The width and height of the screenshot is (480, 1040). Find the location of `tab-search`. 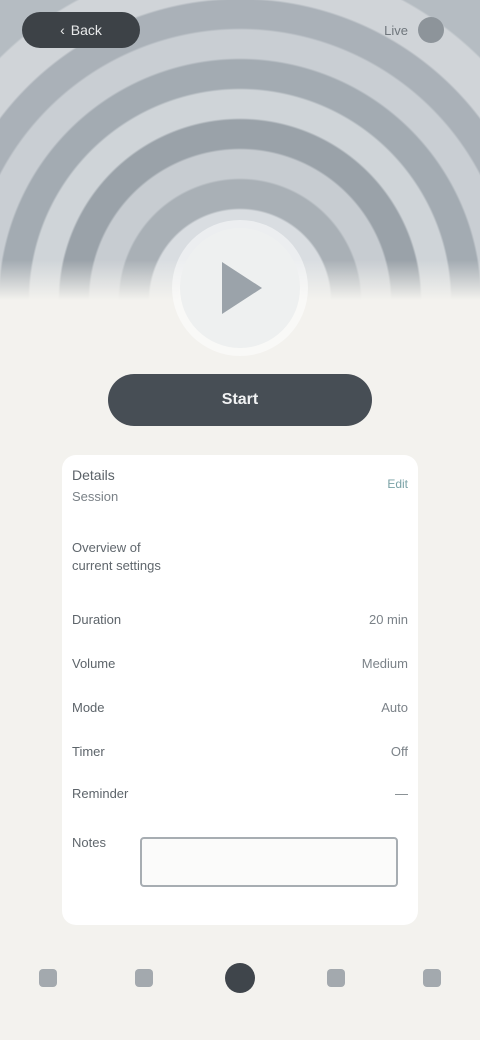

tab-search is located at coordinates (144, 980).